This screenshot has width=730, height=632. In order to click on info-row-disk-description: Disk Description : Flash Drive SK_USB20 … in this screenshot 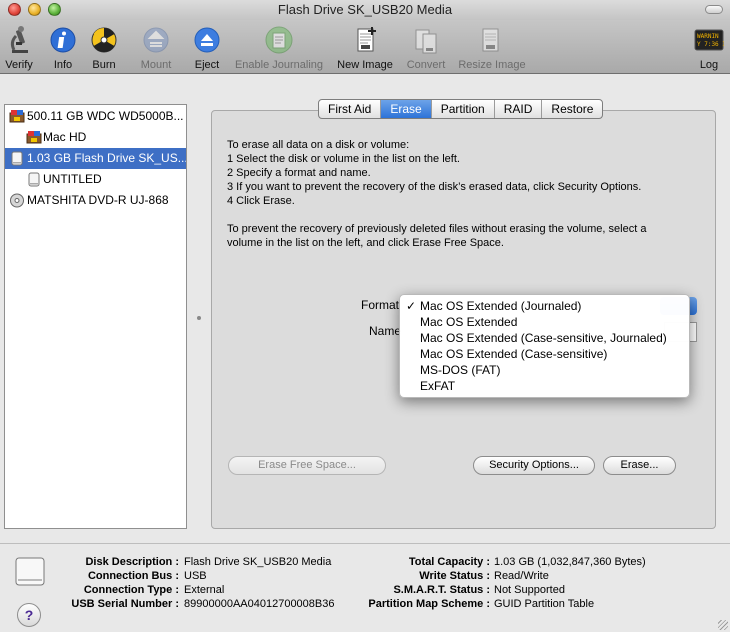, I will do `click(180, 562)`.